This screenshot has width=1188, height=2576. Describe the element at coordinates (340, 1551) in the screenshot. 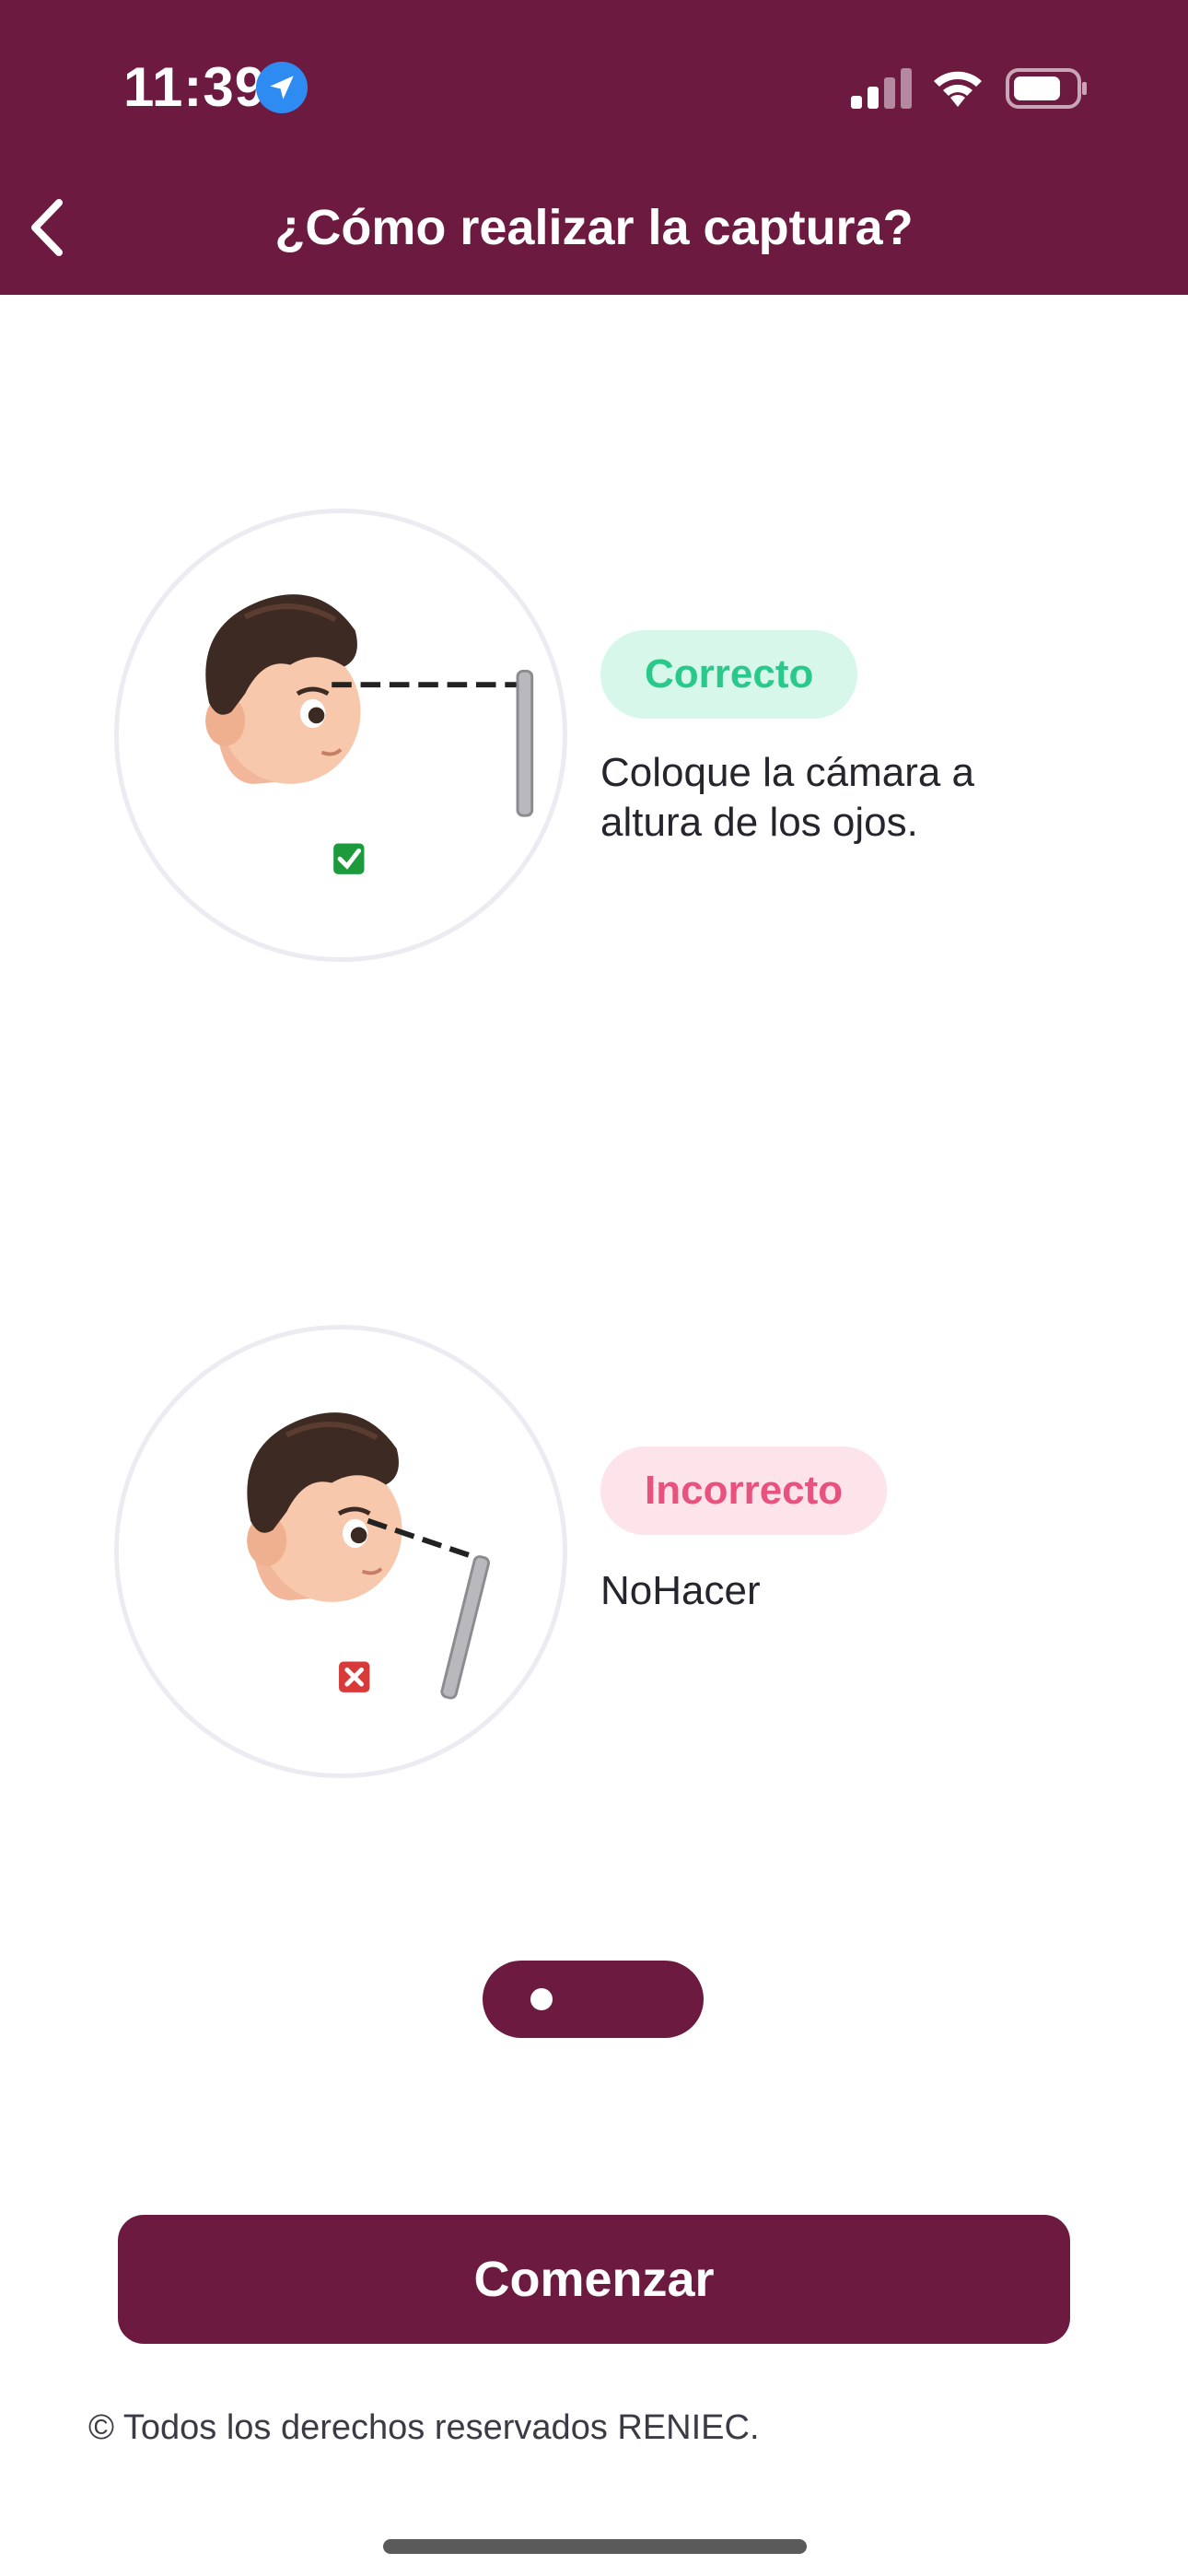

I see `incorrect-position-illustration` at that location.